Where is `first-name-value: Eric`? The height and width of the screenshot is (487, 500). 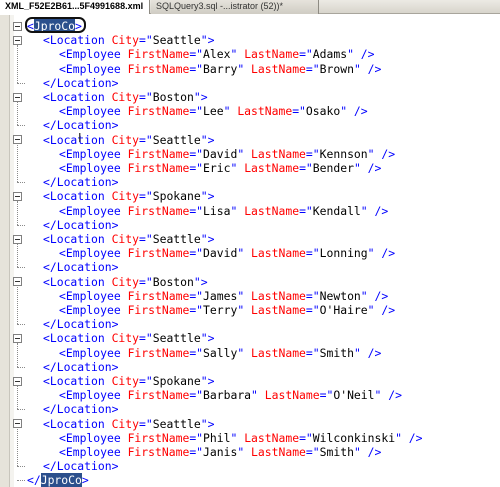 first-name-value: Eric is located at coordinates (217, 168).